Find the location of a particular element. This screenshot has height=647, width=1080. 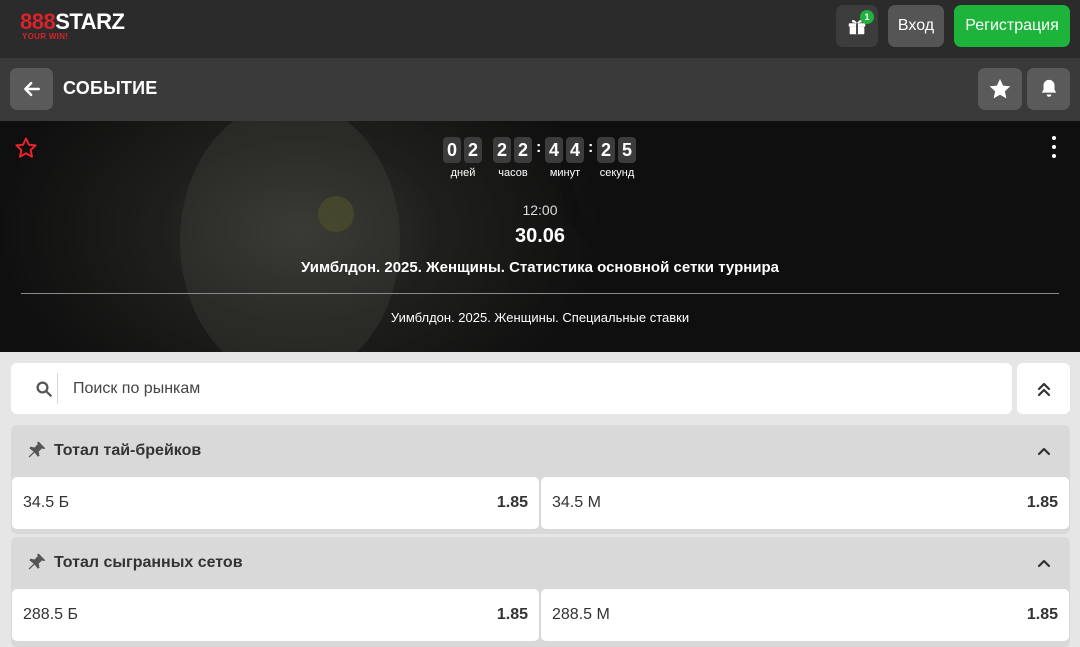

event-date: 30.06 is located at coordinates (540, 236).